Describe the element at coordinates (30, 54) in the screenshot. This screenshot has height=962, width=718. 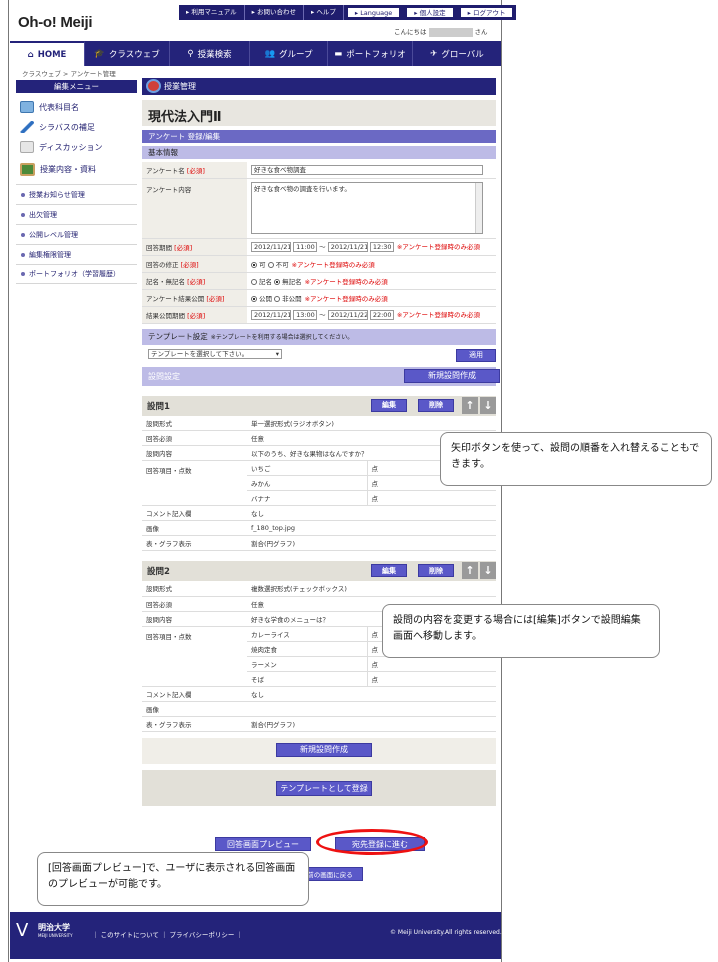
I see `home-icon: ⌂` at that location.